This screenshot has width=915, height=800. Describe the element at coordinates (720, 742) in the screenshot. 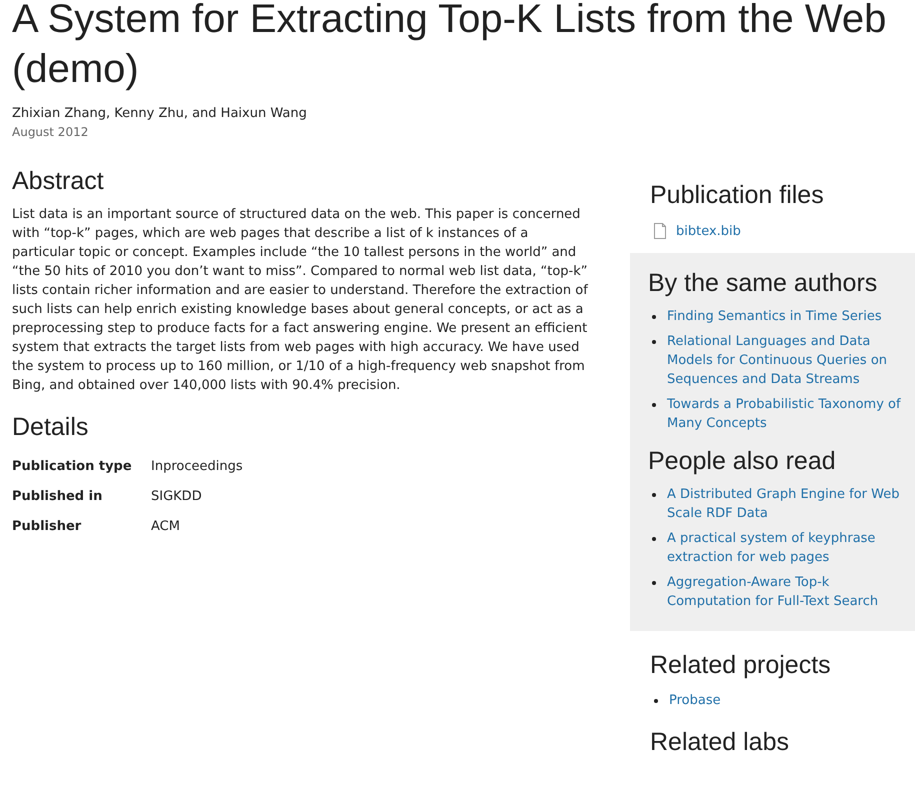

I see `section-heading: Related labs` at that location.